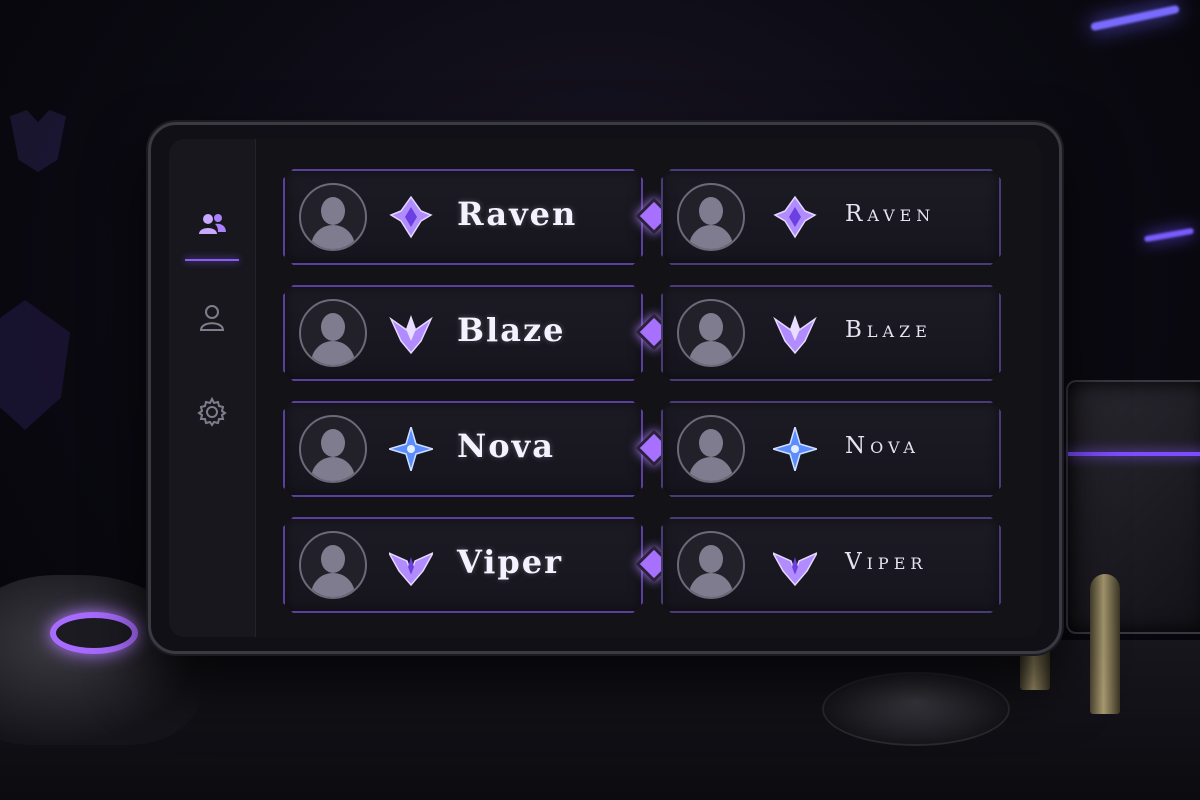 The image size is (1200, 800). I want to click on player-card-right: Raven, so click(831, 217).